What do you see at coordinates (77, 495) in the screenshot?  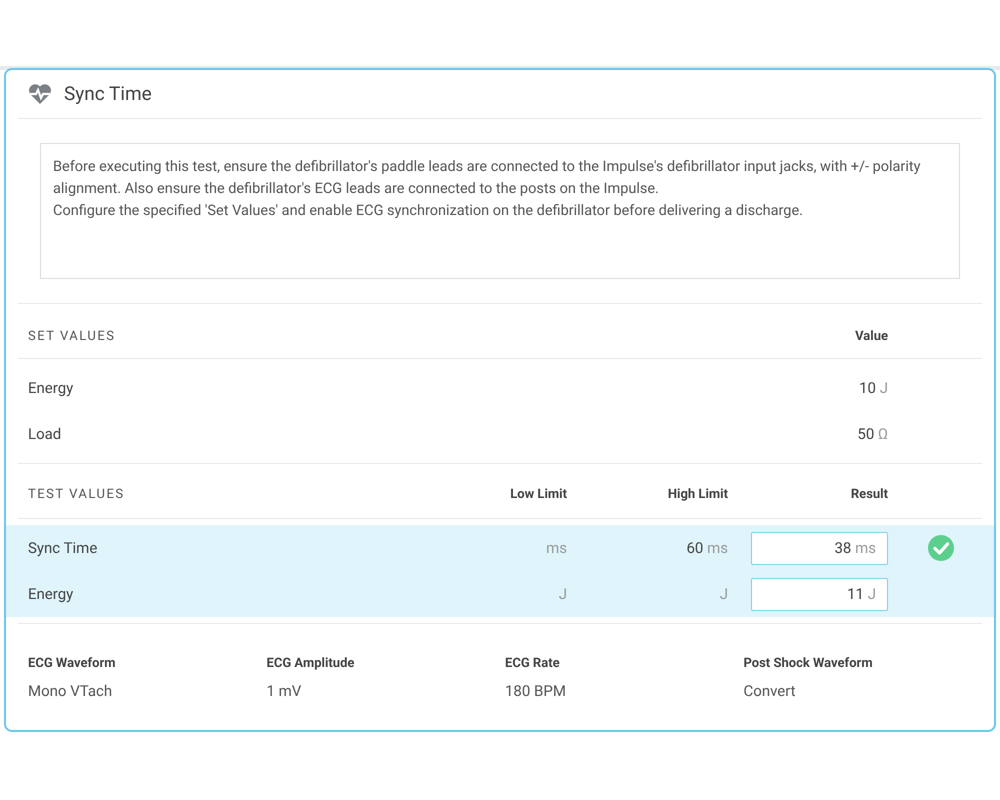 I see `section-heading: TEST VALUES` at bounding box center [77, 495].